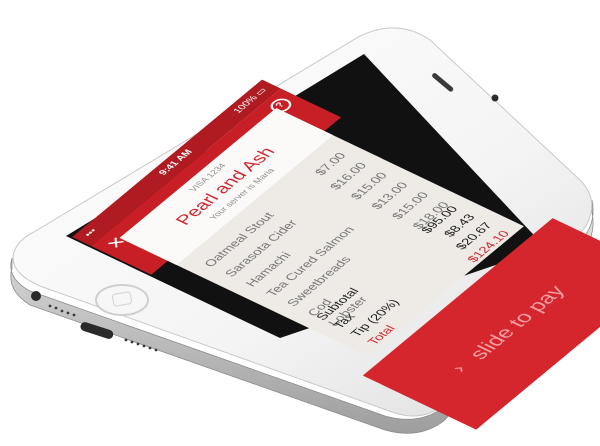  Describe the element at coordinates (516, 322) in the screenshot. I see `slide-to-pay-label: slide to pay` at that location.